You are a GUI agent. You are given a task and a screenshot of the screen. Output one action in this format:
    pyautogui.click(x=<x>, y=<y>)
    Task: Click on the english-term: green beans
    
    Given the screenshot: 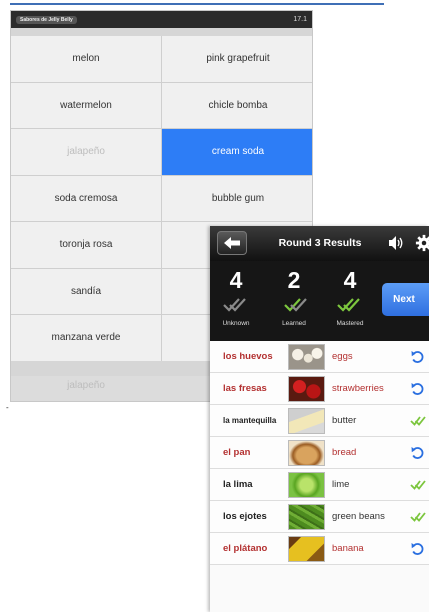 What is the action you would take?
    pyautogui.click(x=358, y=516)
    